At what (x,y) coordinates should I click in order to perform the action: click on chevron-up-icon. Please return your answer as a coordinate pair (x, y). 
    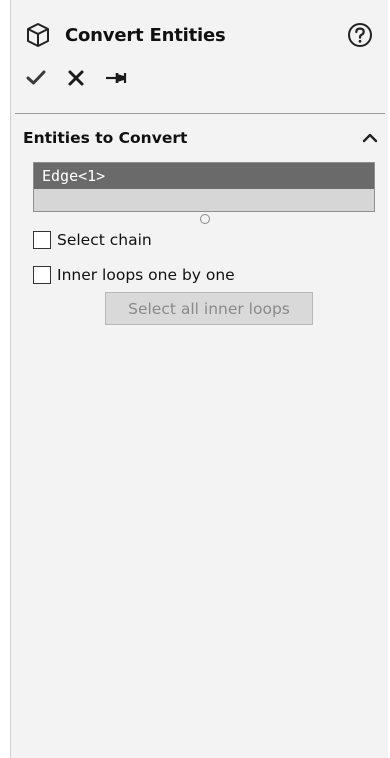
    Looking at the image, I should click on (370, 138).